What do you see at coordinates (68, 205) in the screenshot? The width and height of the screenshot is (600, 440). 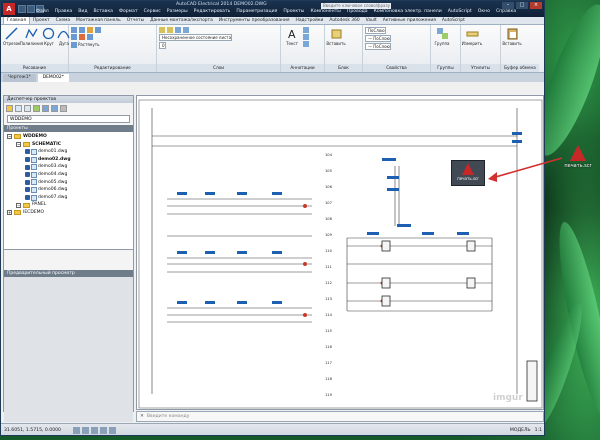 I see `tree-node-9: − PANEL` at bounding box center [68, 205].